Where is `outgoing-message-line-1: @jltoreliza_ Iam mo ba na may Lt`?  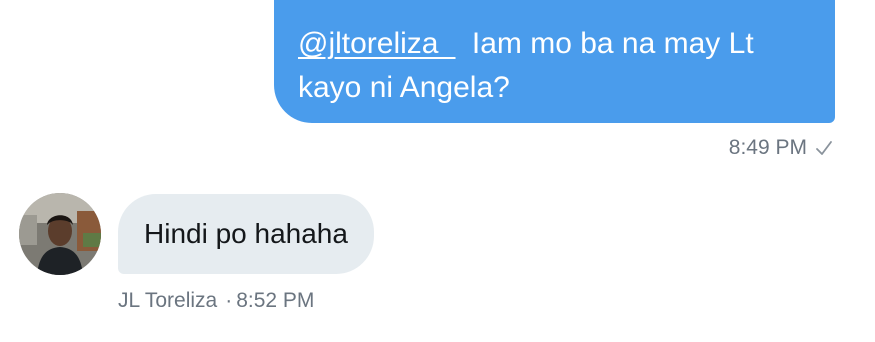
outgoing-message-line-1: @jltoreliza_ Iam mo ba na may Lt is located at coordinates (554, 44).